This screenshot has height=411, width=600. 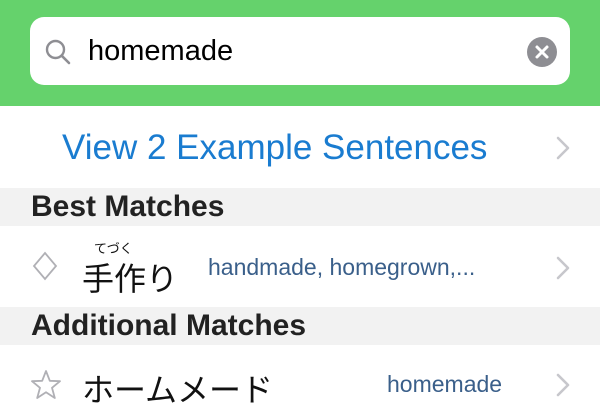 What do you see at coordinates (300, 207) in the screenshot?
I see `section-header-best-matches: Best Matches` at bounding box center [300, 207].